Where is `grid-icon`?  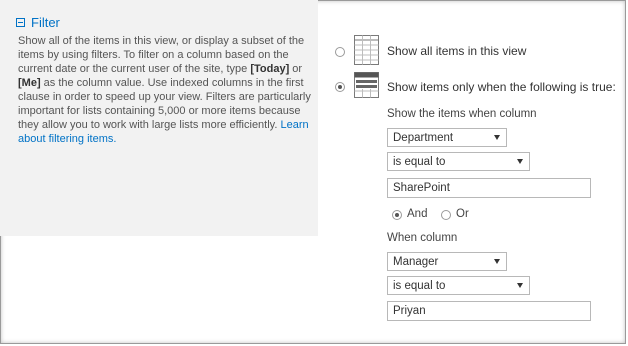
grid-icon is located at coordinates (366, 50).